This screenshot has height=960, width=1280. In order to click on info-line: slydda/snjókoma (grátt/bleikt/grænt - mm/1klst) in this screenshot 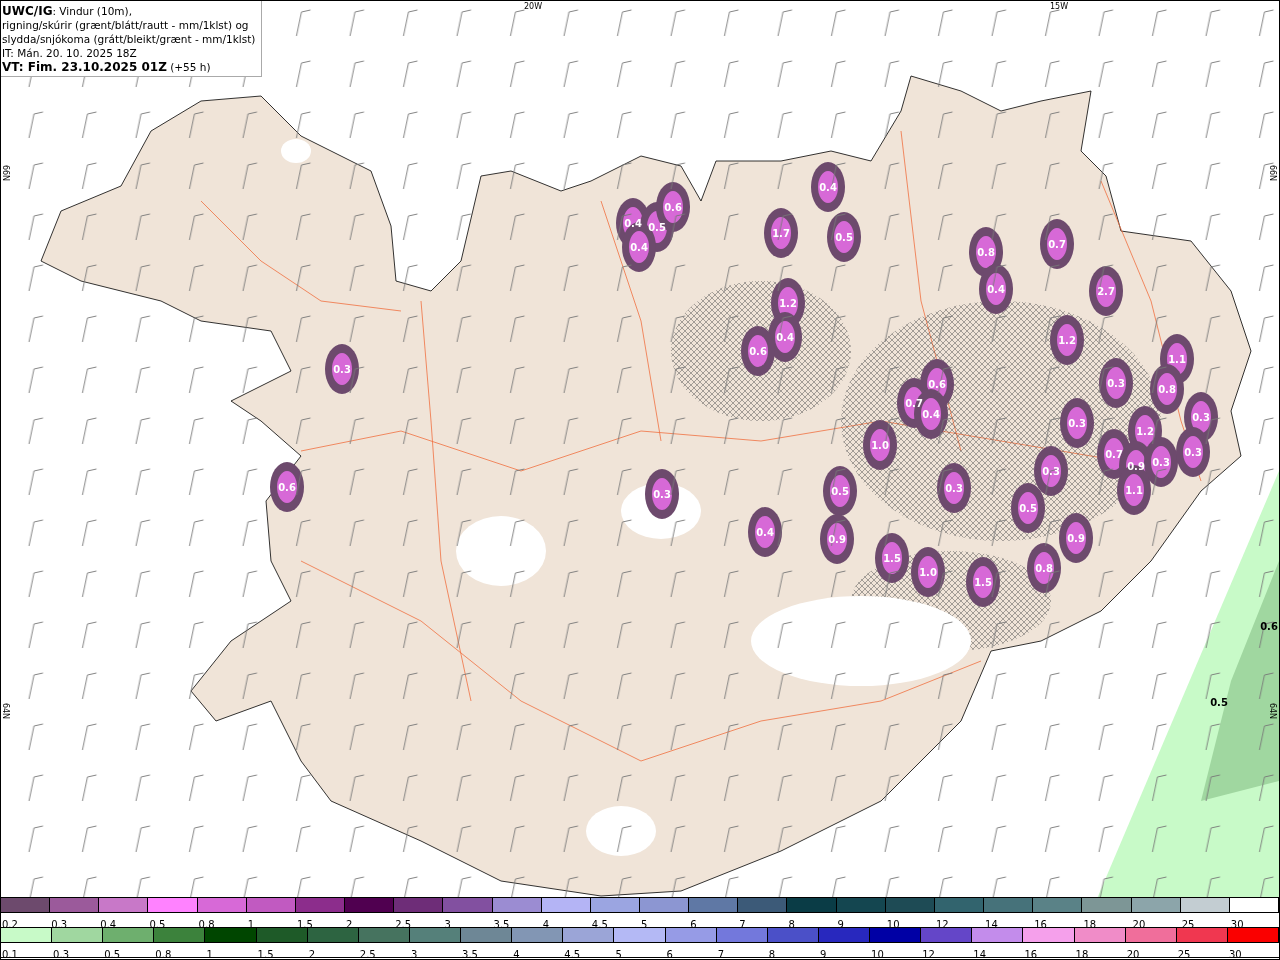, I will do `click(129, 39)`.